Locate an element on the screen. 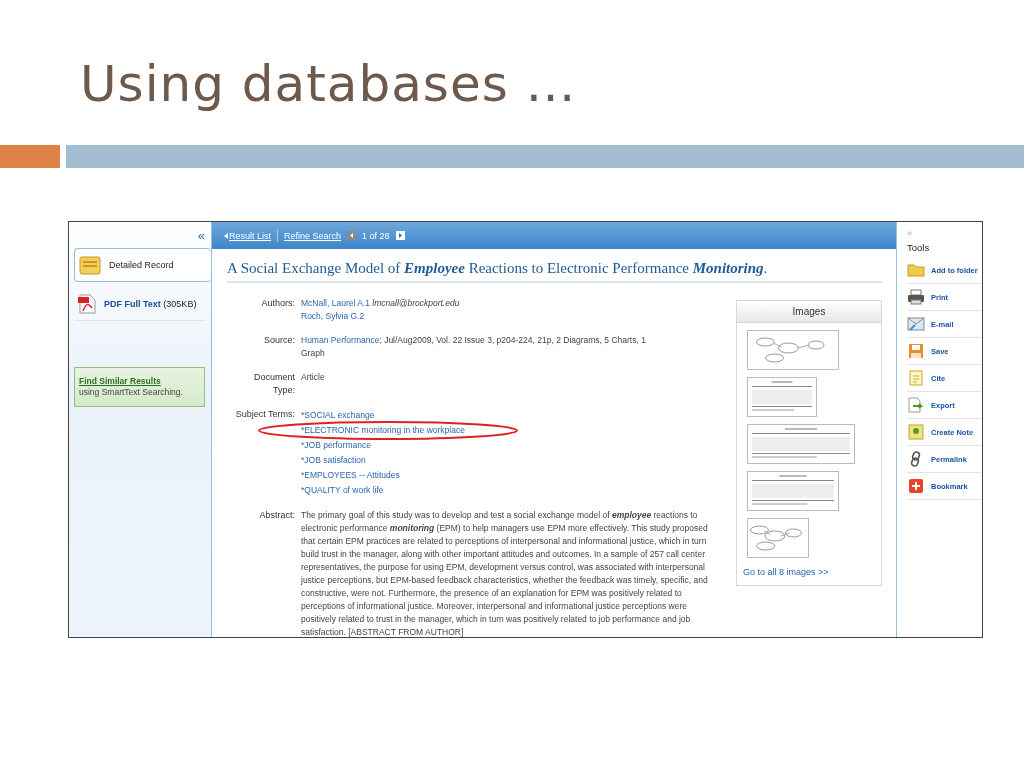 This screenshot has height=768, width=1024. field-label: Document Type: is located at coordinates (273, 384).